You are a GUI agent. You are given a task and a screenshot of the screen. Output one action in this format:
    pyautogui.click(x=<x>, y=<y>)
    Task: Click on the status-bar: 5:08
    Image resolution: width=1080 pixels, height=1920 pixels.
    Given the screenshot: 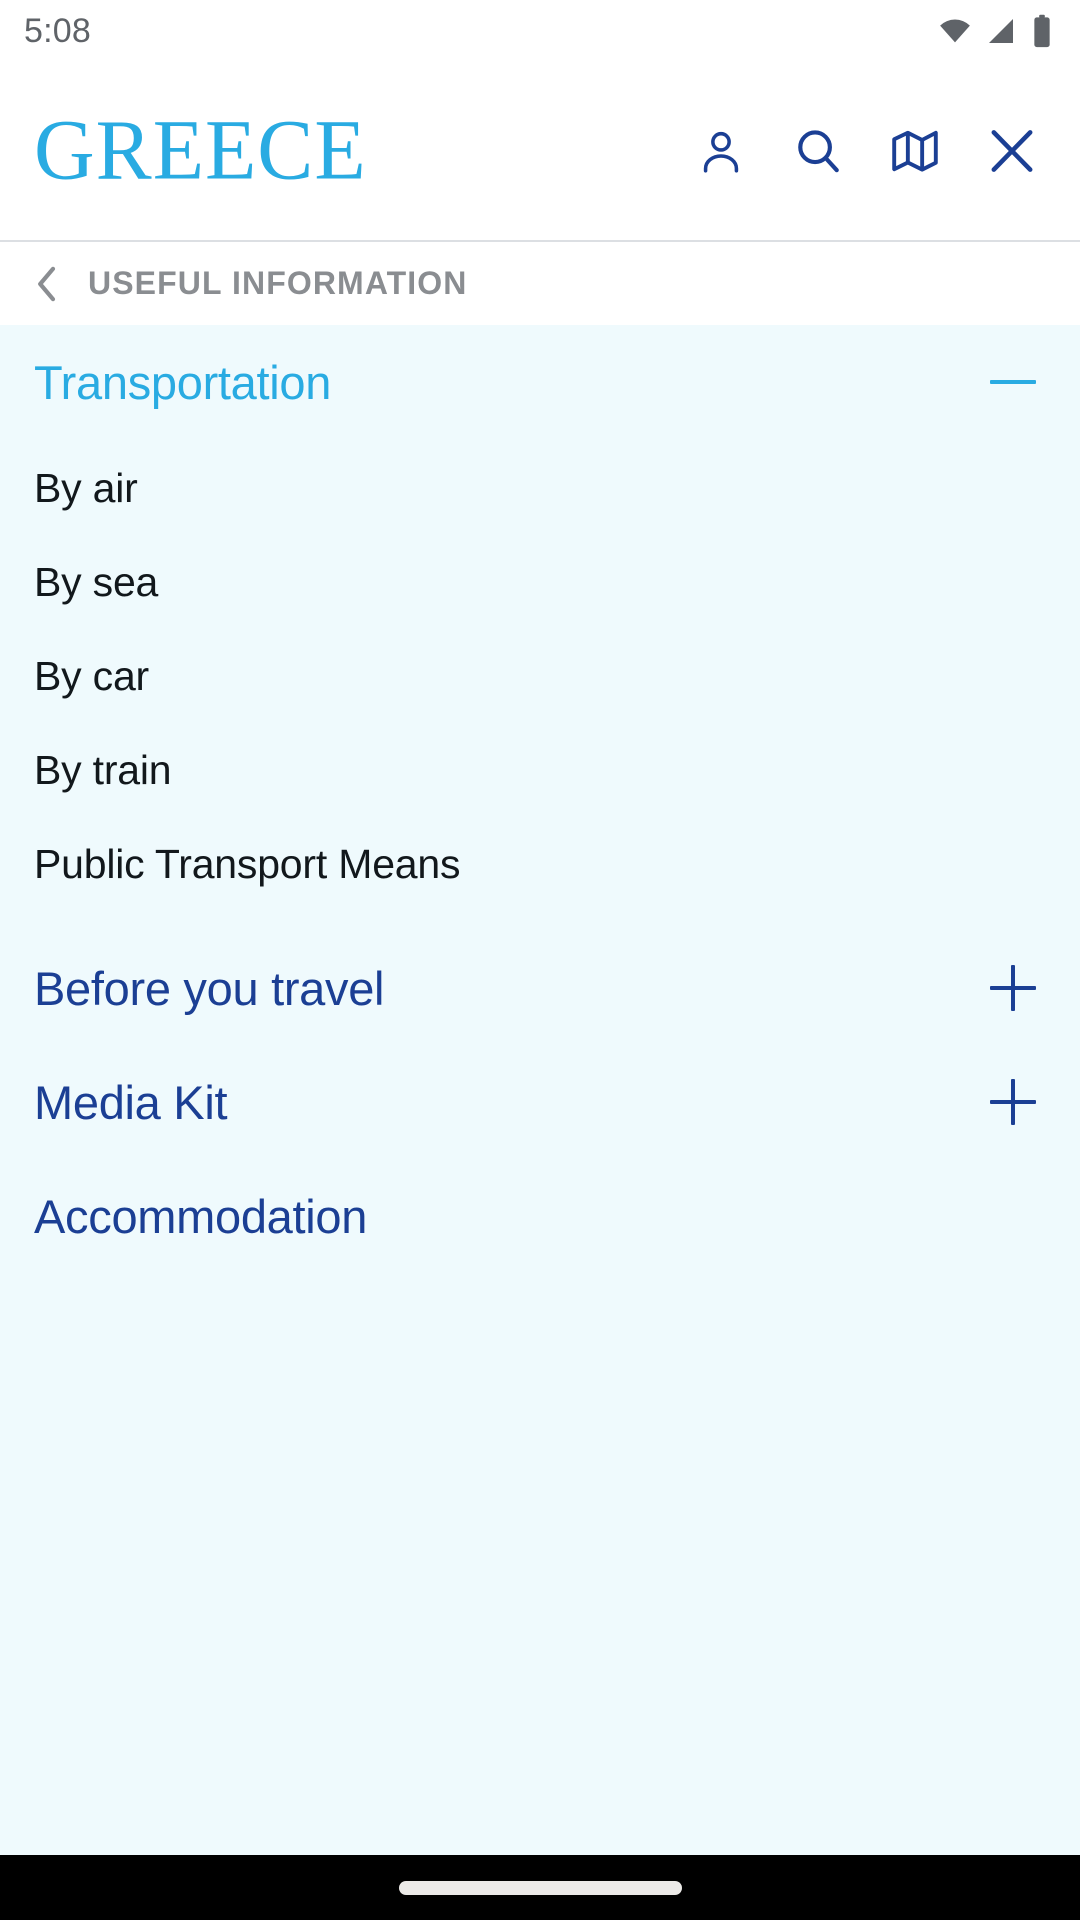 What is the action you would take?
    pyautogui.click(x=540, y=31)
    